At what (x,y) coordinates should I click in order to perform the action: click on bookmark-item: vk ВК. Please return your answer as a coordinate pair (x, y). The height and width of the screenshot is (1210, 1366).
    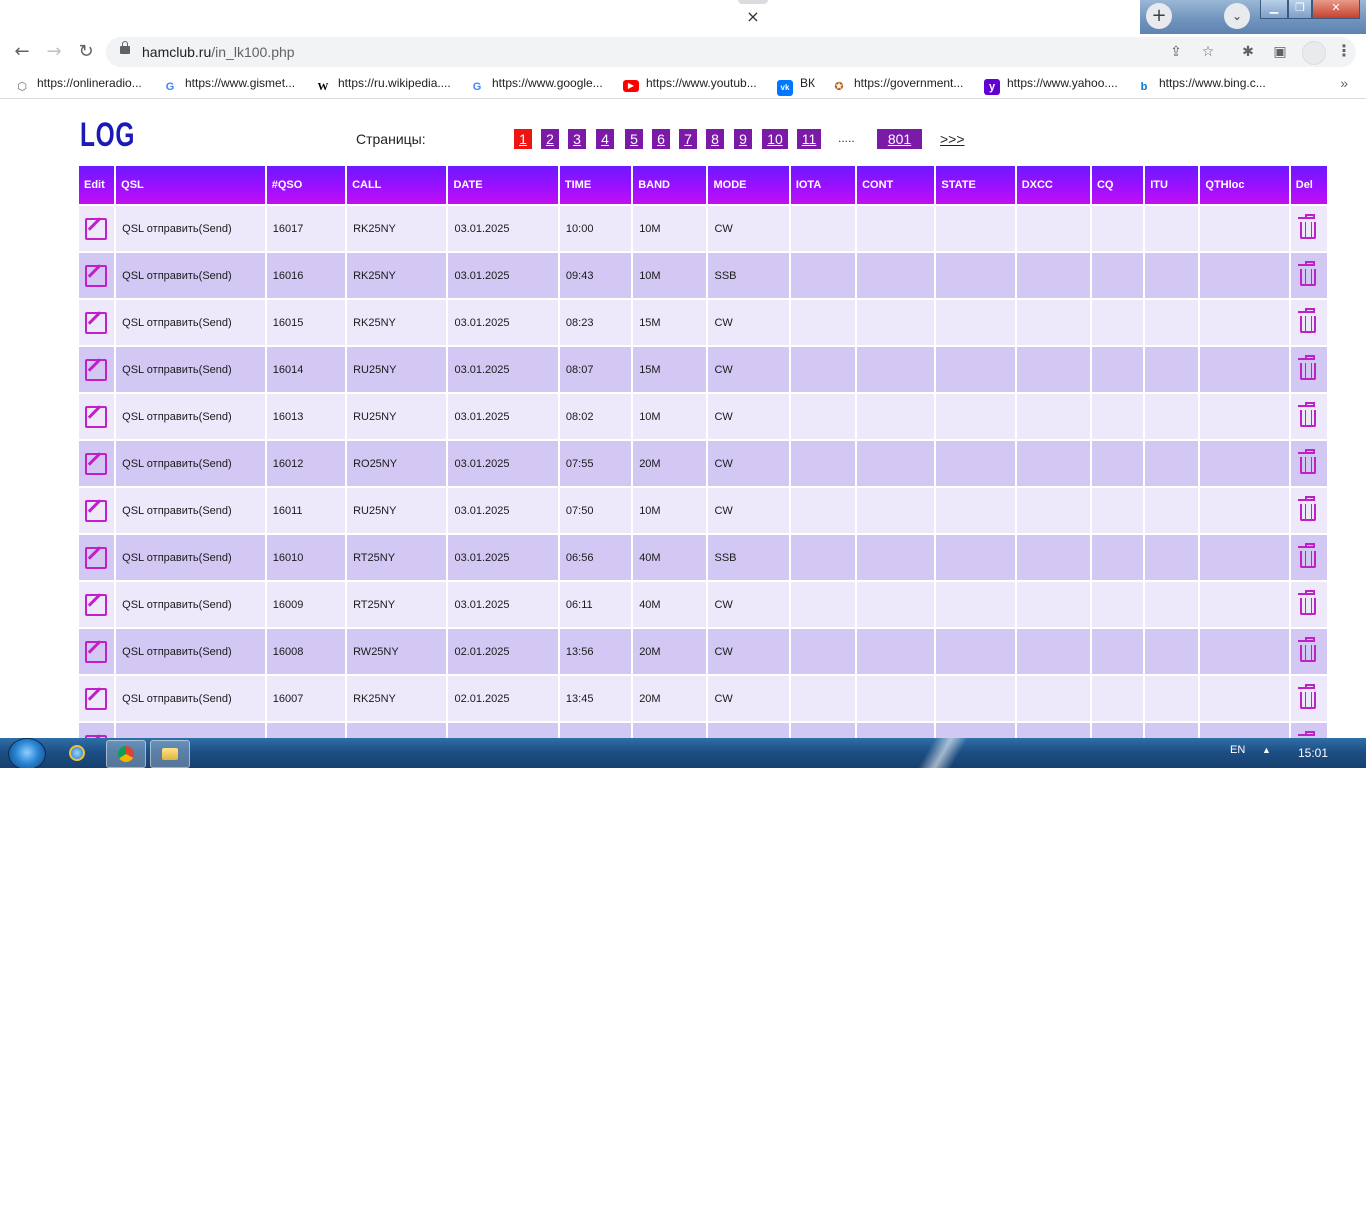
    Looking at the image, I should click on (796, 86).